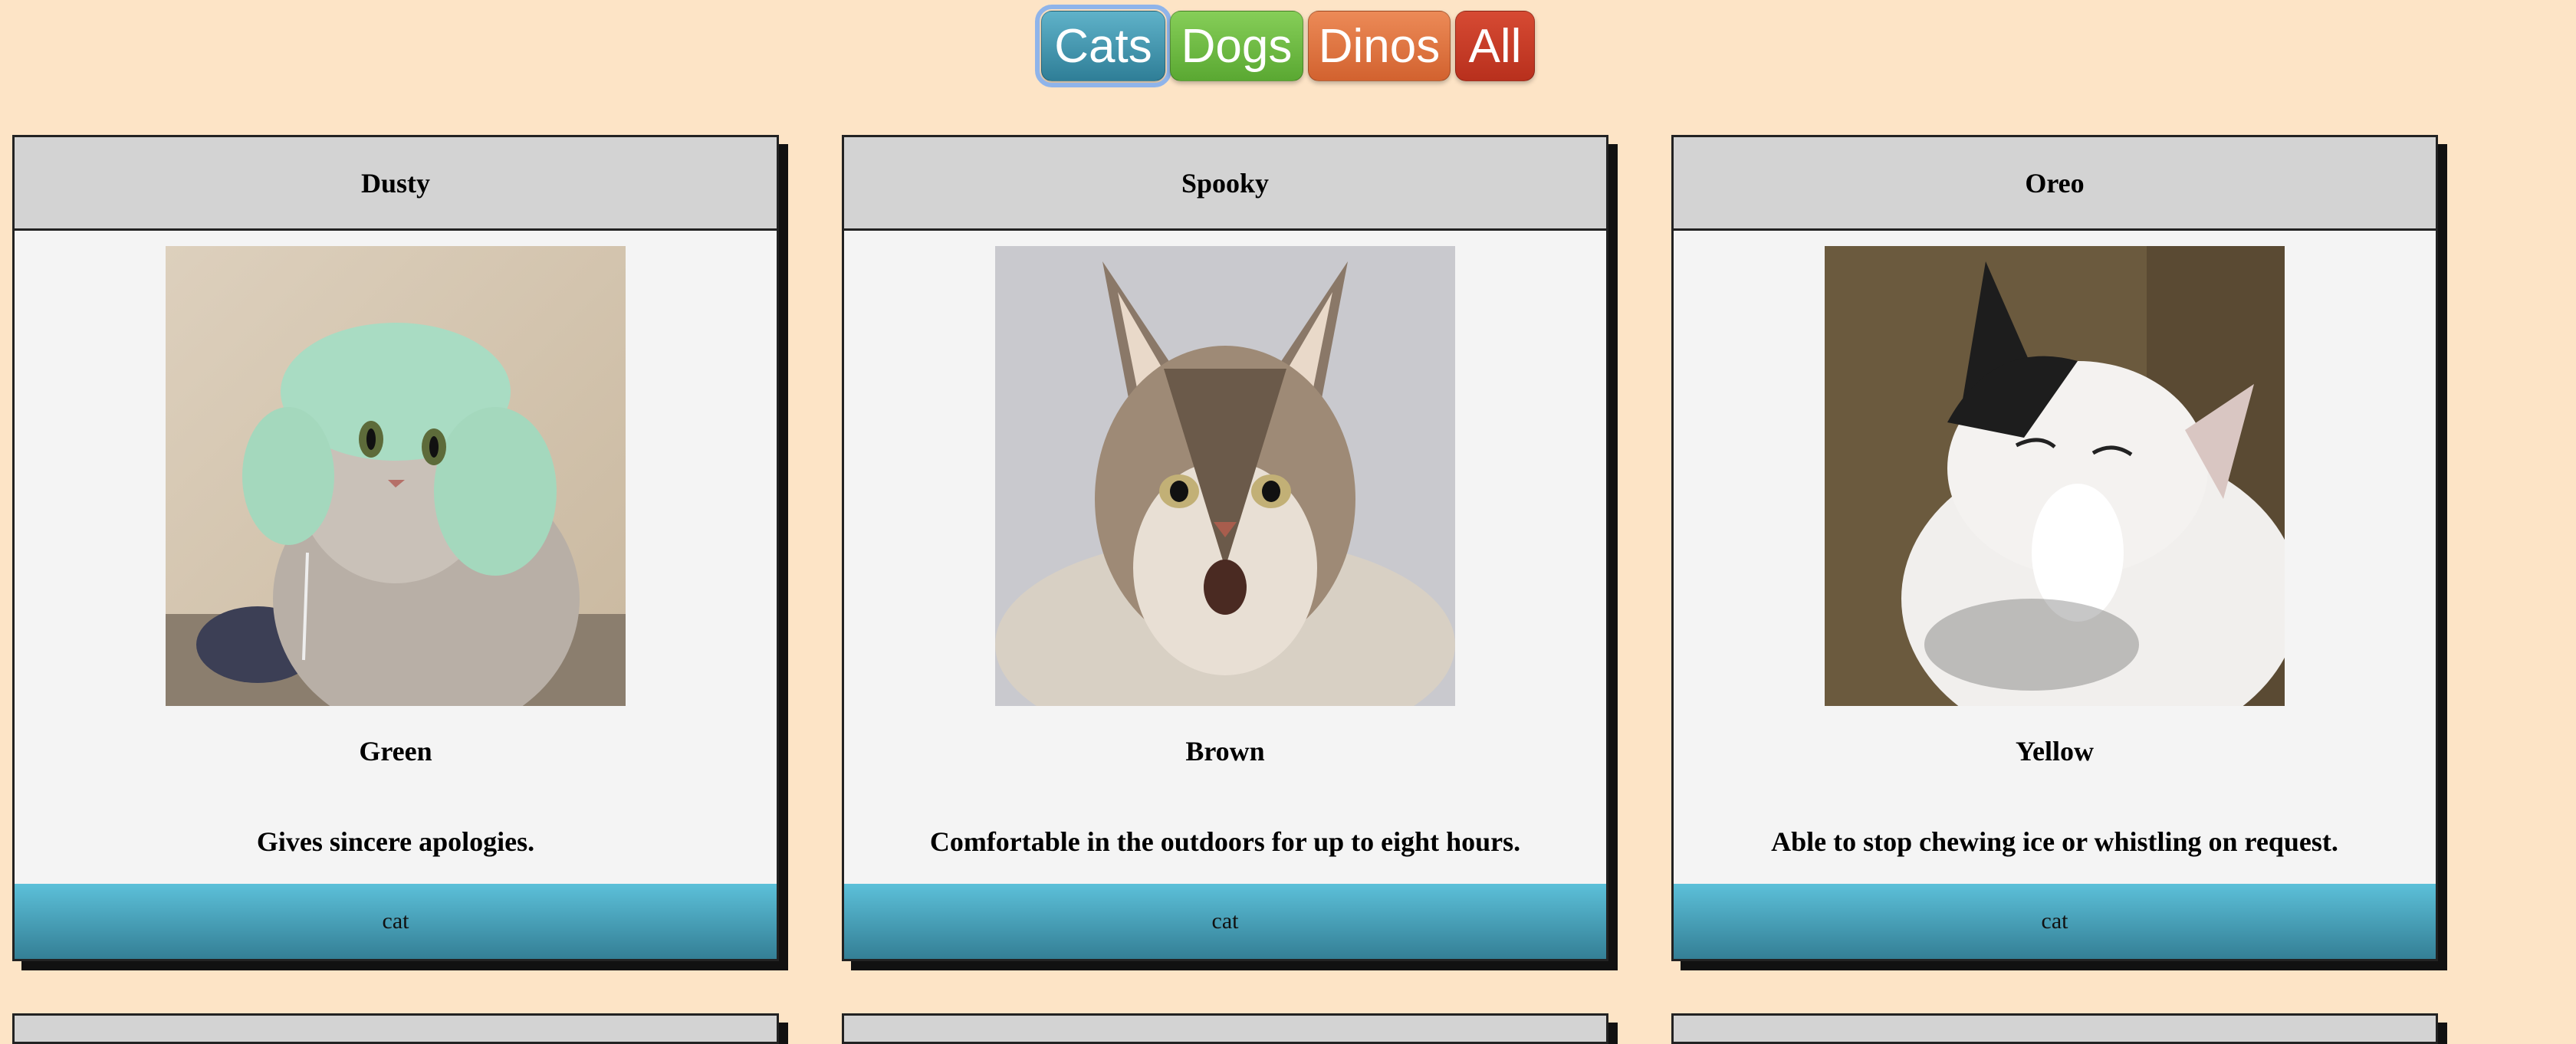 The image size is (2576, 1044). I want to click on pet-color: Brown, so click(1225, 751).